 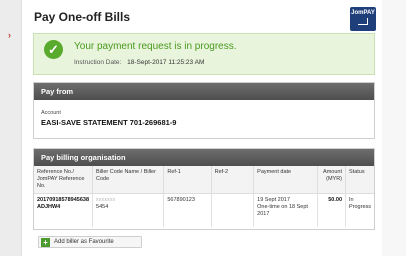 What do you see at coordinates (109, 122) in the screenshot?
I see `account-value: EASI-SAVE STATEMENT 701-269681-9` at bounding box center [109, 122].